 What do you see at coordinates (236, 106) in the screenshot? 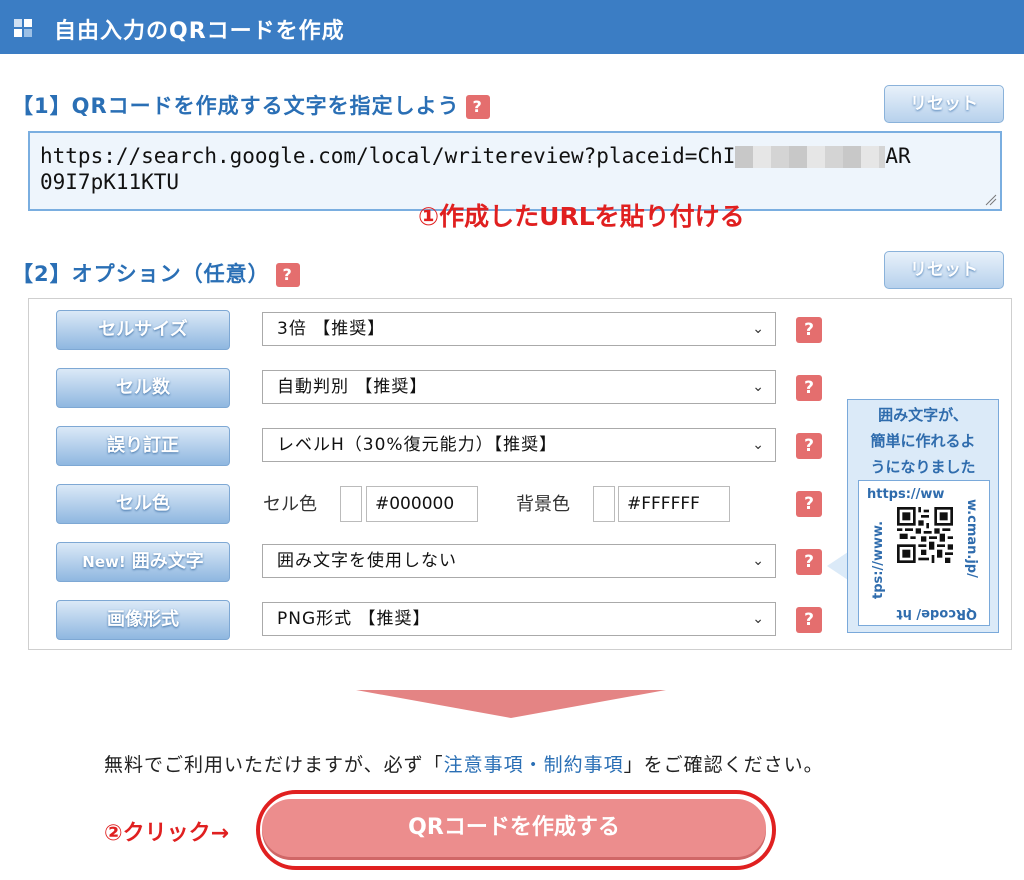
I see `section1-title-text: 【1】QRコードを作成する文字を指定しよう` at bounding box center [236, 106].